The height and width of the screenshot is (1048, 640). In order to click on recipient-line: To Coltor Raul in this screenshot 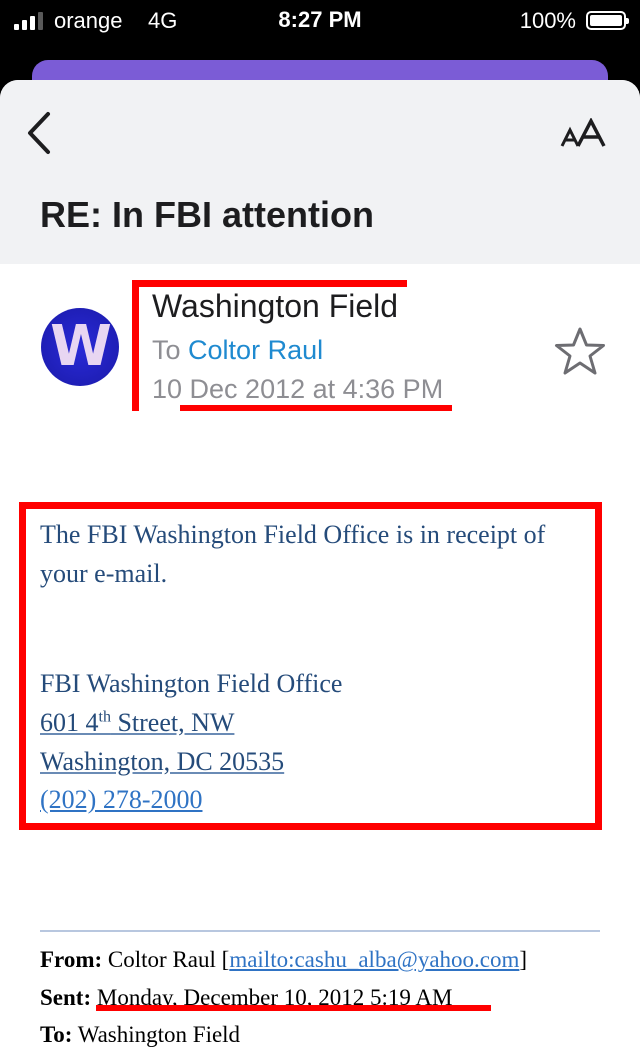, I will do `click(237, 350)`.